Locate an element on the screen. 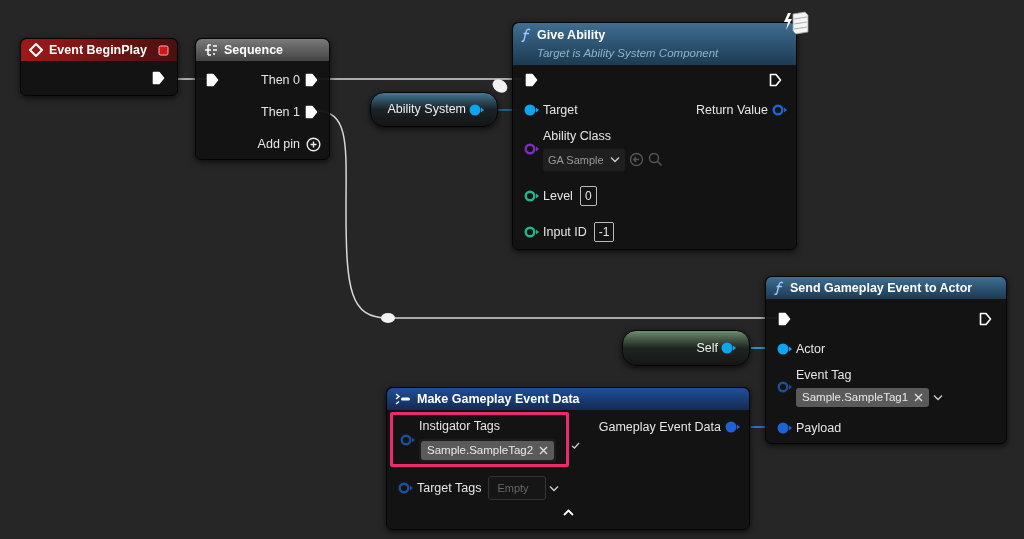 This screenshot has height=539, width=1024. pin-label: Actor is located at coordinates (811, 349).